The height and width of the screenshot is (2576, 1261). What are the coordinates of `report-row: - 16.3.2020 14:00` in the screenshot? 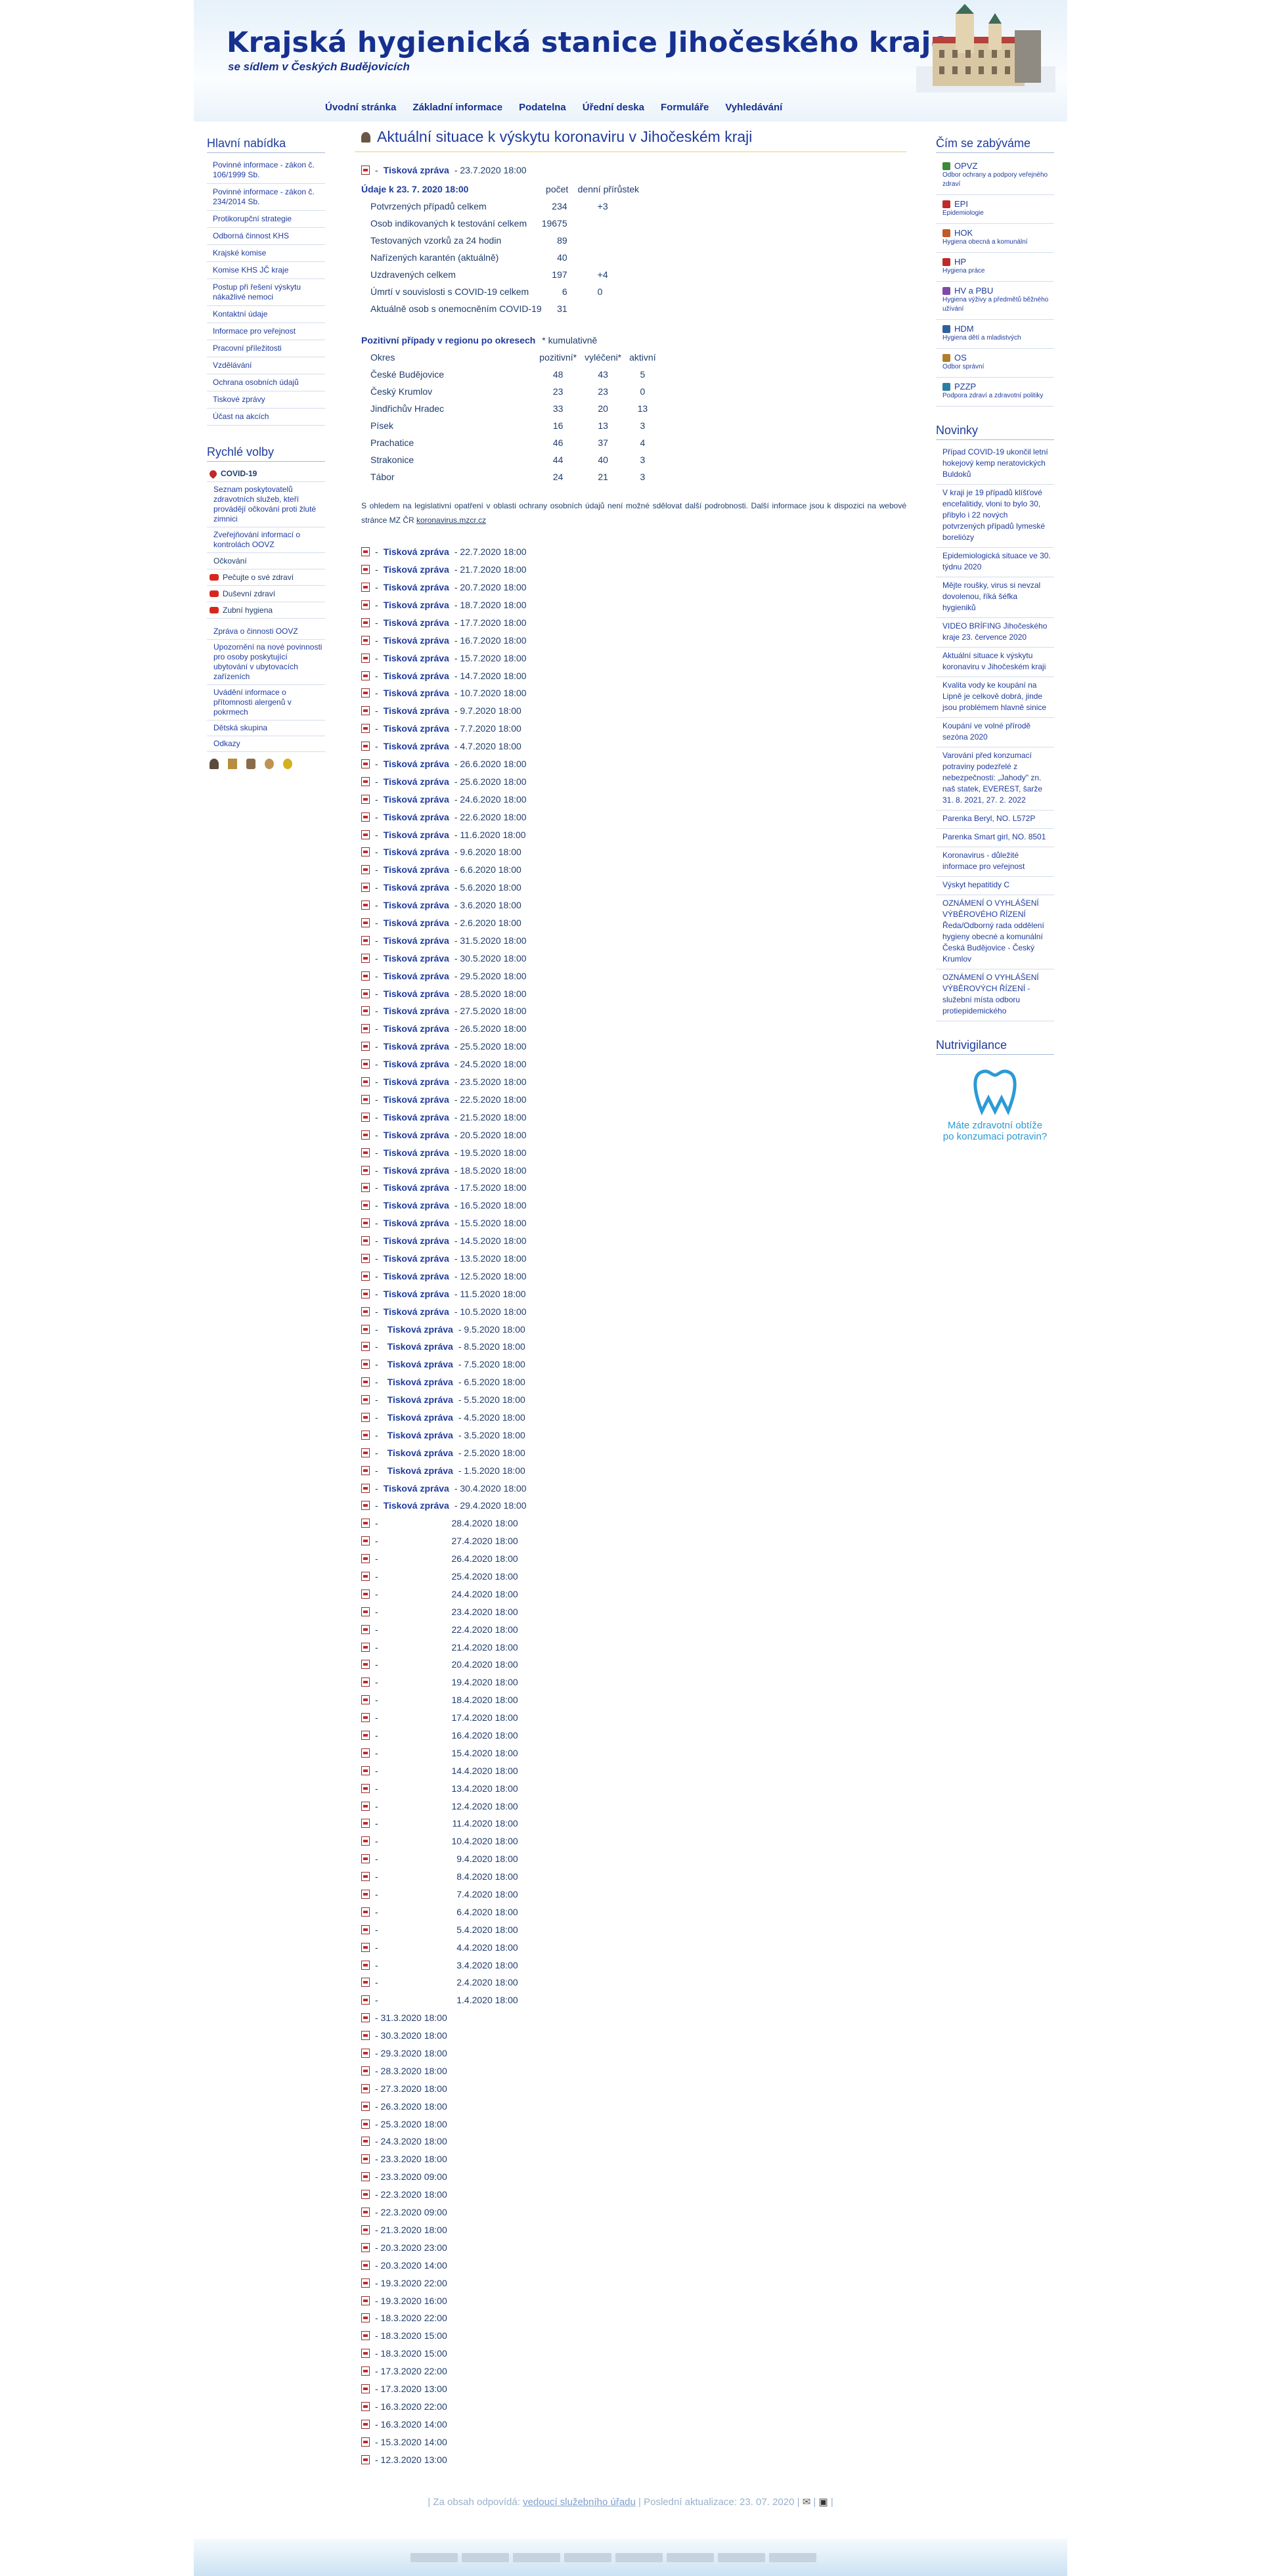 It's located at (633, 2424).